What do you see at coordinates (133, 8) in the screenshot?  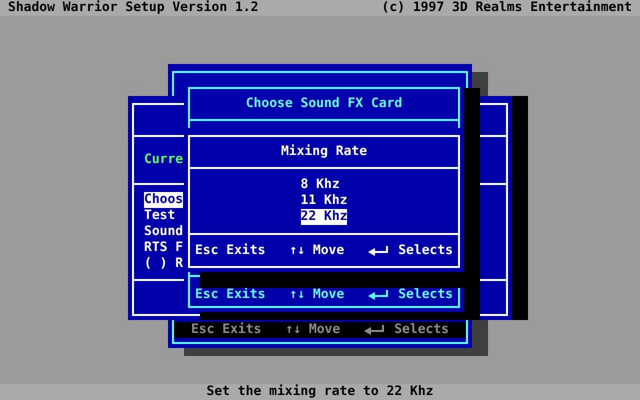 I see `app-title: Shadow Warrior Setup Version 1.2` at bounding box center [133, 8].